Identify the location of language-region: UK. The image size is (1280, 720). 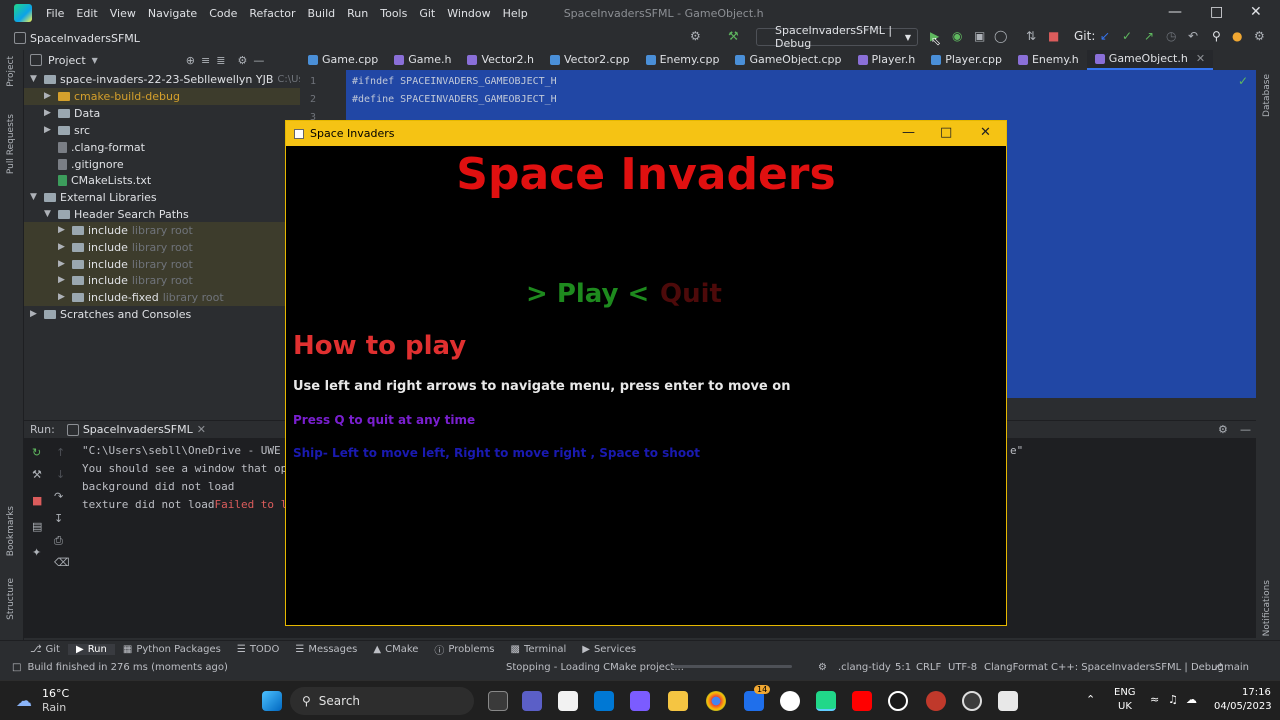
(1125, 706).